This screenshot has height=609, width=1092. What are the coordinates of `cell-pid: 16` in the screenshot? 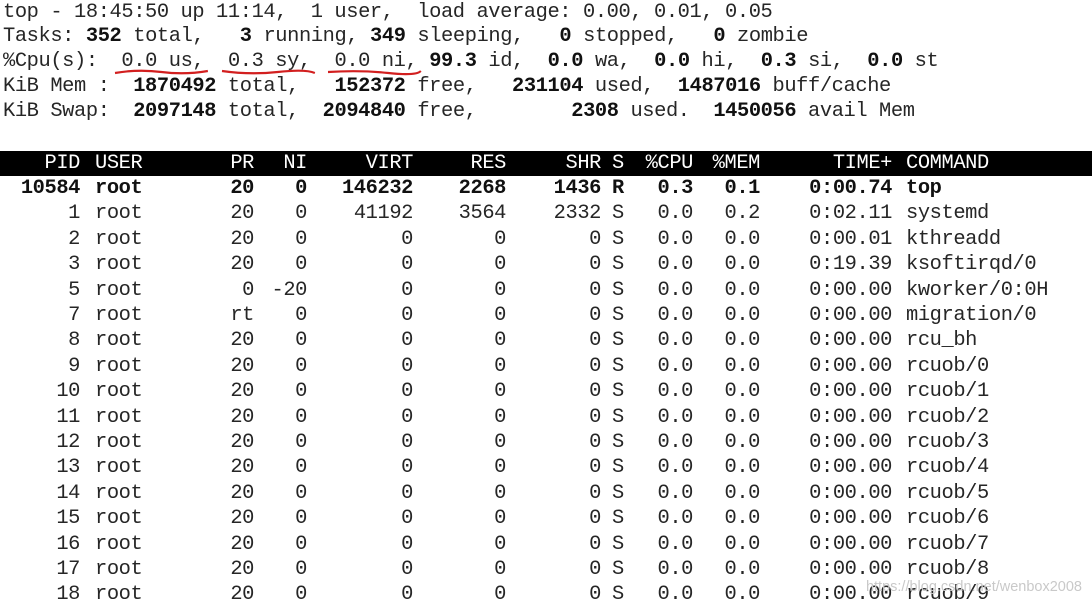 It's located at (68, 544).